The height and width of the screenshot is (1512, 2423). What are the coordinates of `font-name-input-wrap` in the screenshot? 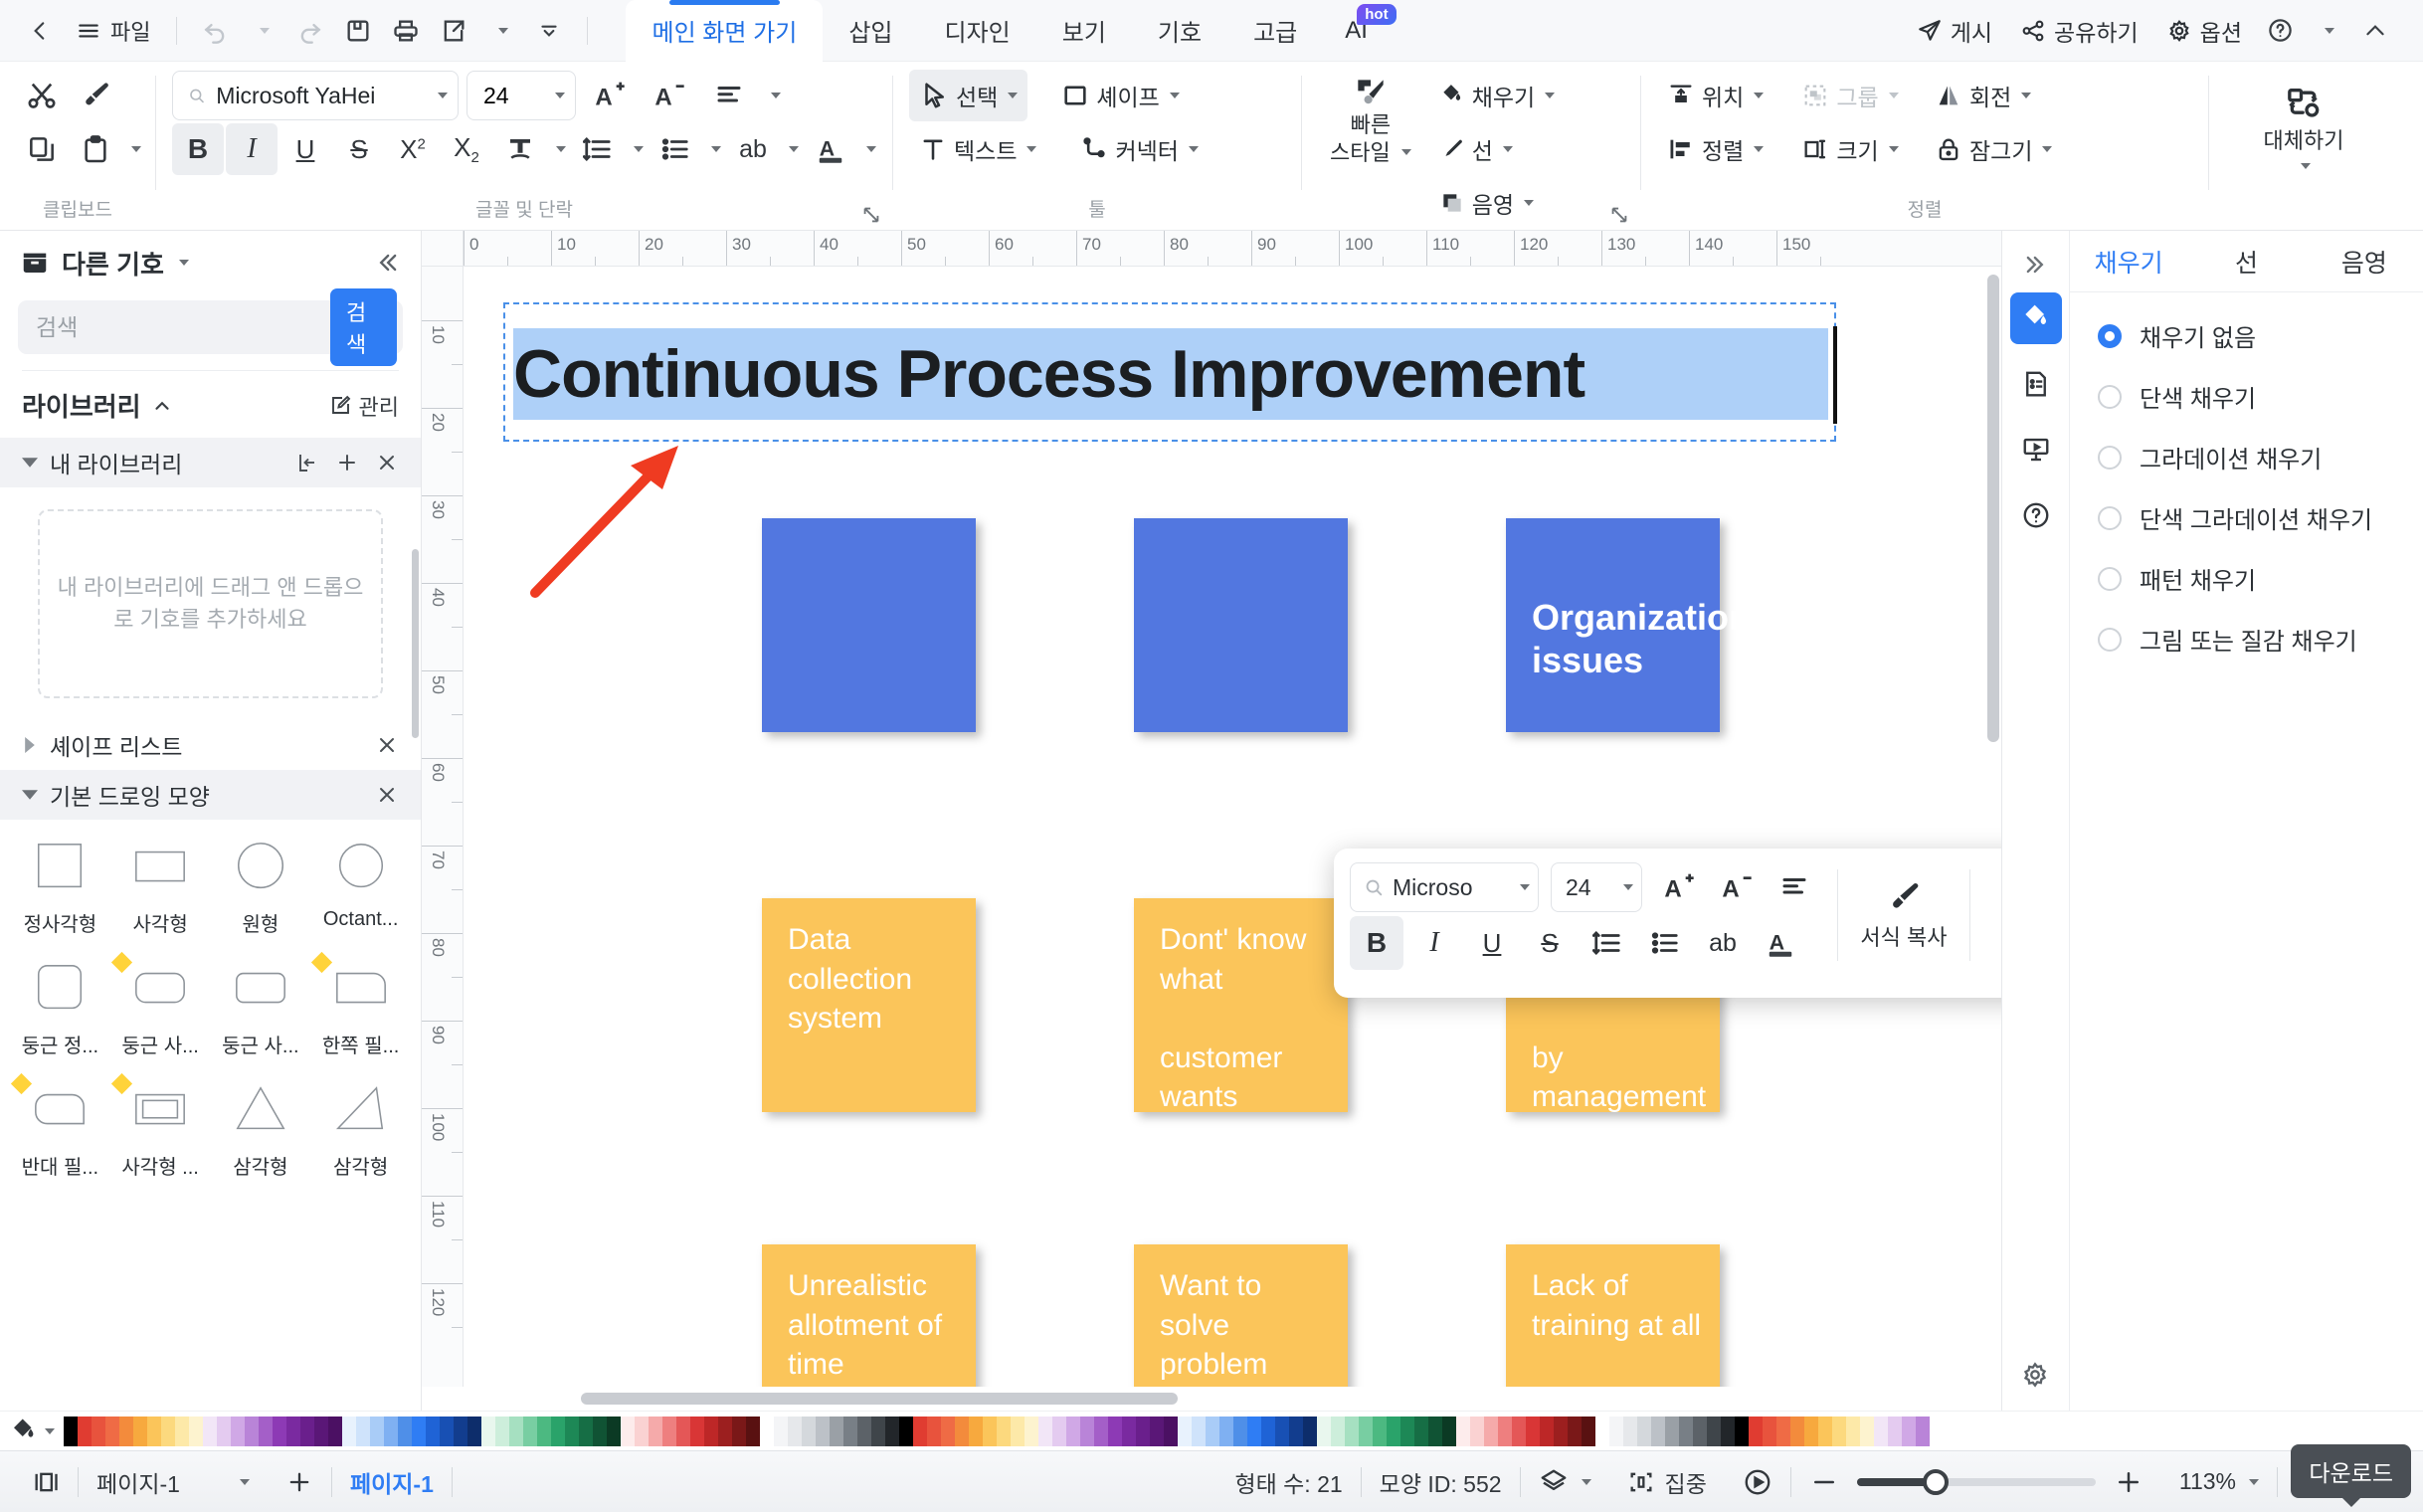 It's located at (315, 95).